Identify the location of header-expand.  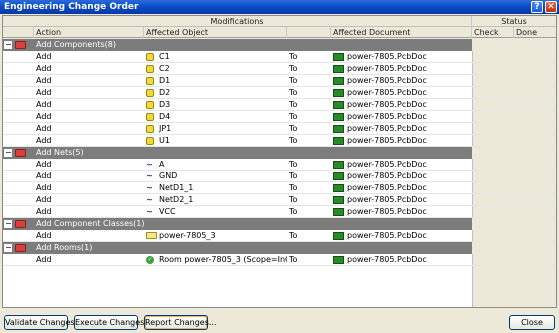
(18, 32).